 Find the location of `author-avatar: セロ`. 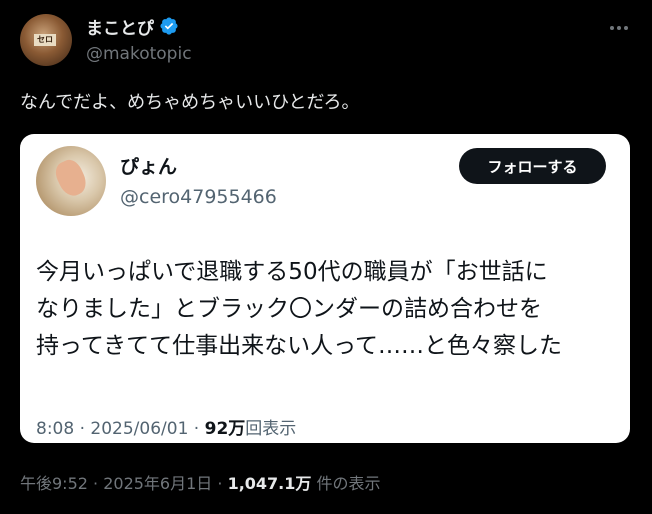

author-avatar: セロ is located at coordinates (46, 40).